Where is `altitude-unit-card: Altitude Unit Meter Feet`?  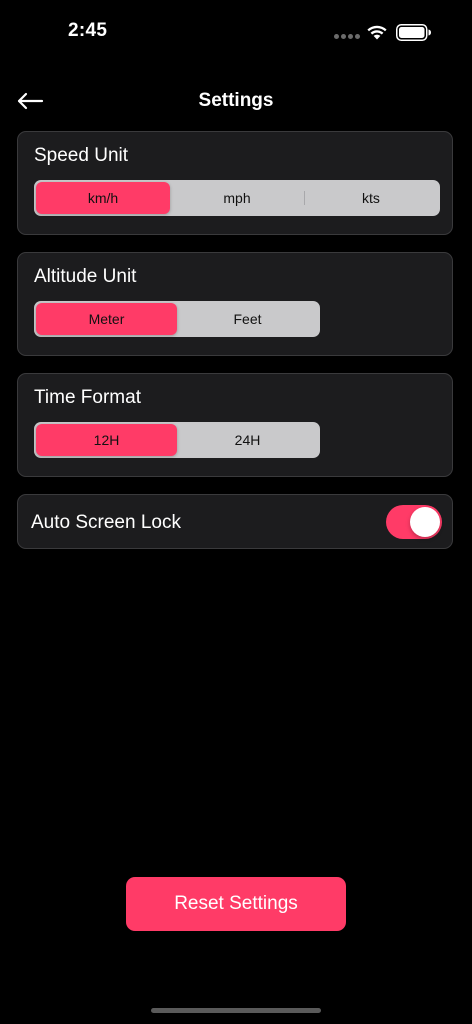 altitude-unit-card: Altitude Unit Meter Feet is located at coordinates (235, 304).